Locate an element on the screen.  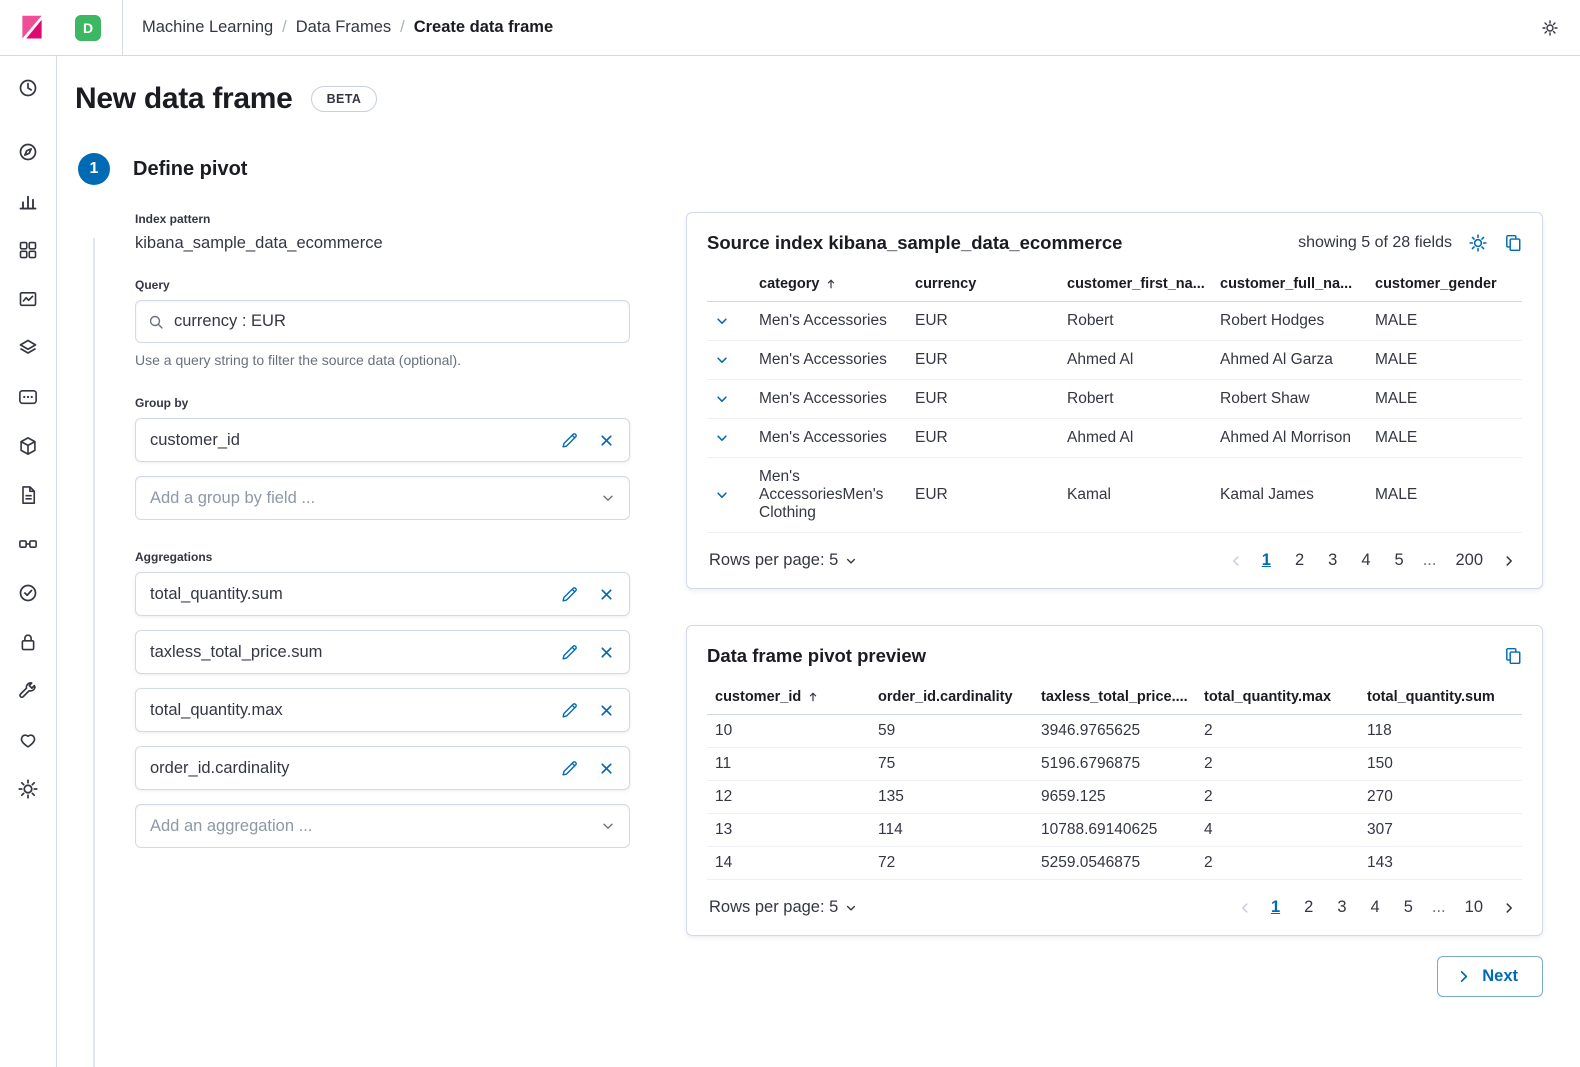
group-by-item: customer_id is located at coordinates (382, 440).